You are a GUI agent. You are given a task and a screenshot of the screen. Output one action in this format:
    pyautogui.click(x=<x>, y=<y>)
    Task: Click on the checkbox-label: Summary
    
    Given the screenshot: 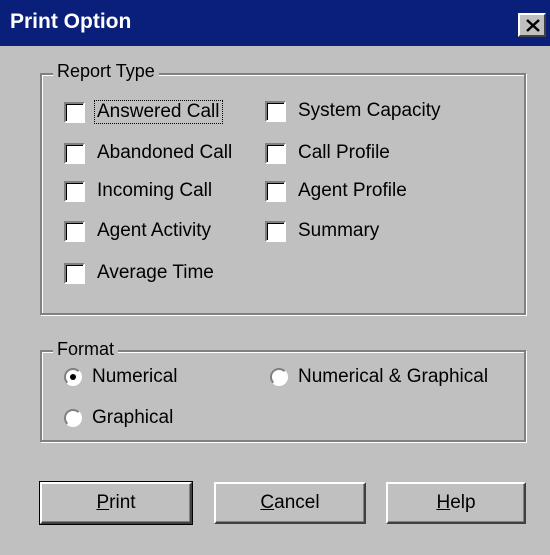 What is the action you would take?
    pyautogui.click(x=339, y=230)
    